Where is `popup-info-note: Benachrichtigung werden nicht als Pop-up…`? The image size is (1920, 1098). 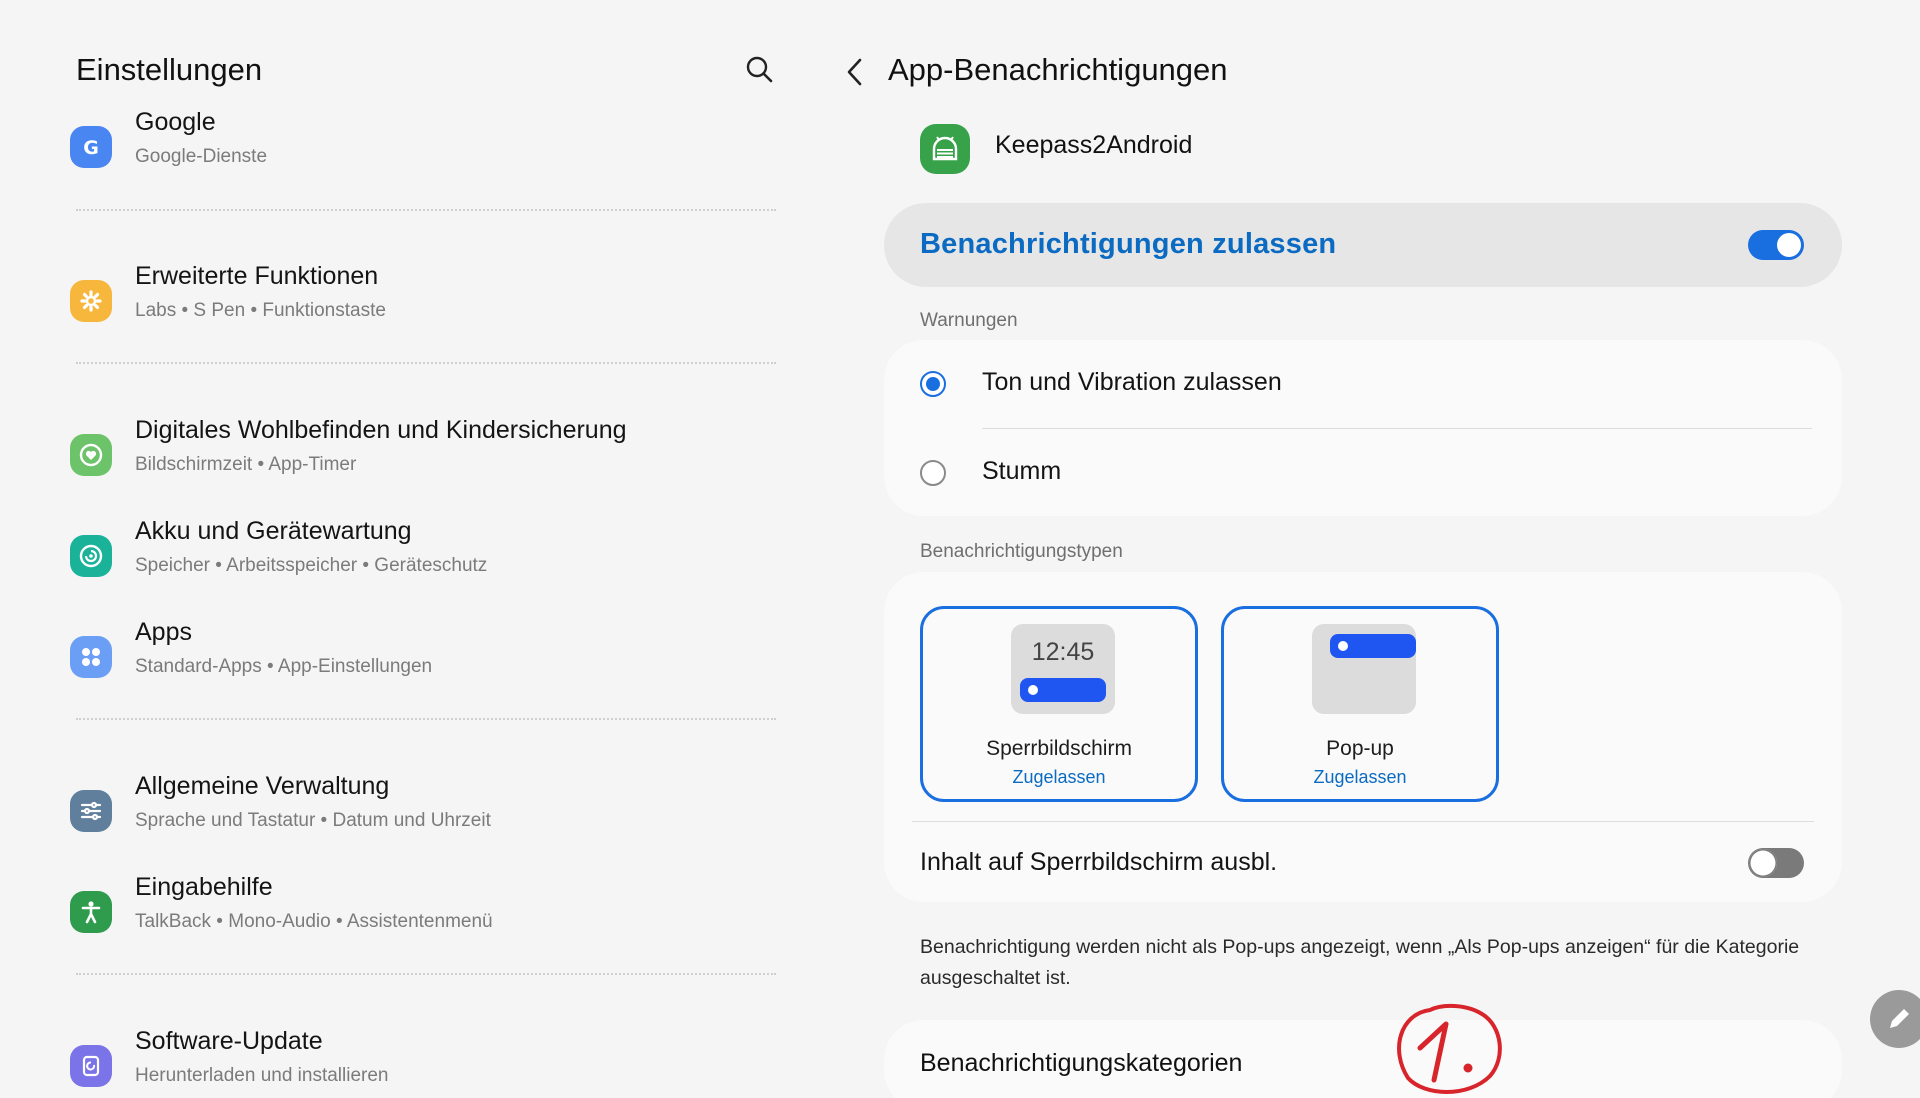 popup-info-note: Benachrichtigung werden nicht als Pop-up… is located at coordinates (1360, 962).